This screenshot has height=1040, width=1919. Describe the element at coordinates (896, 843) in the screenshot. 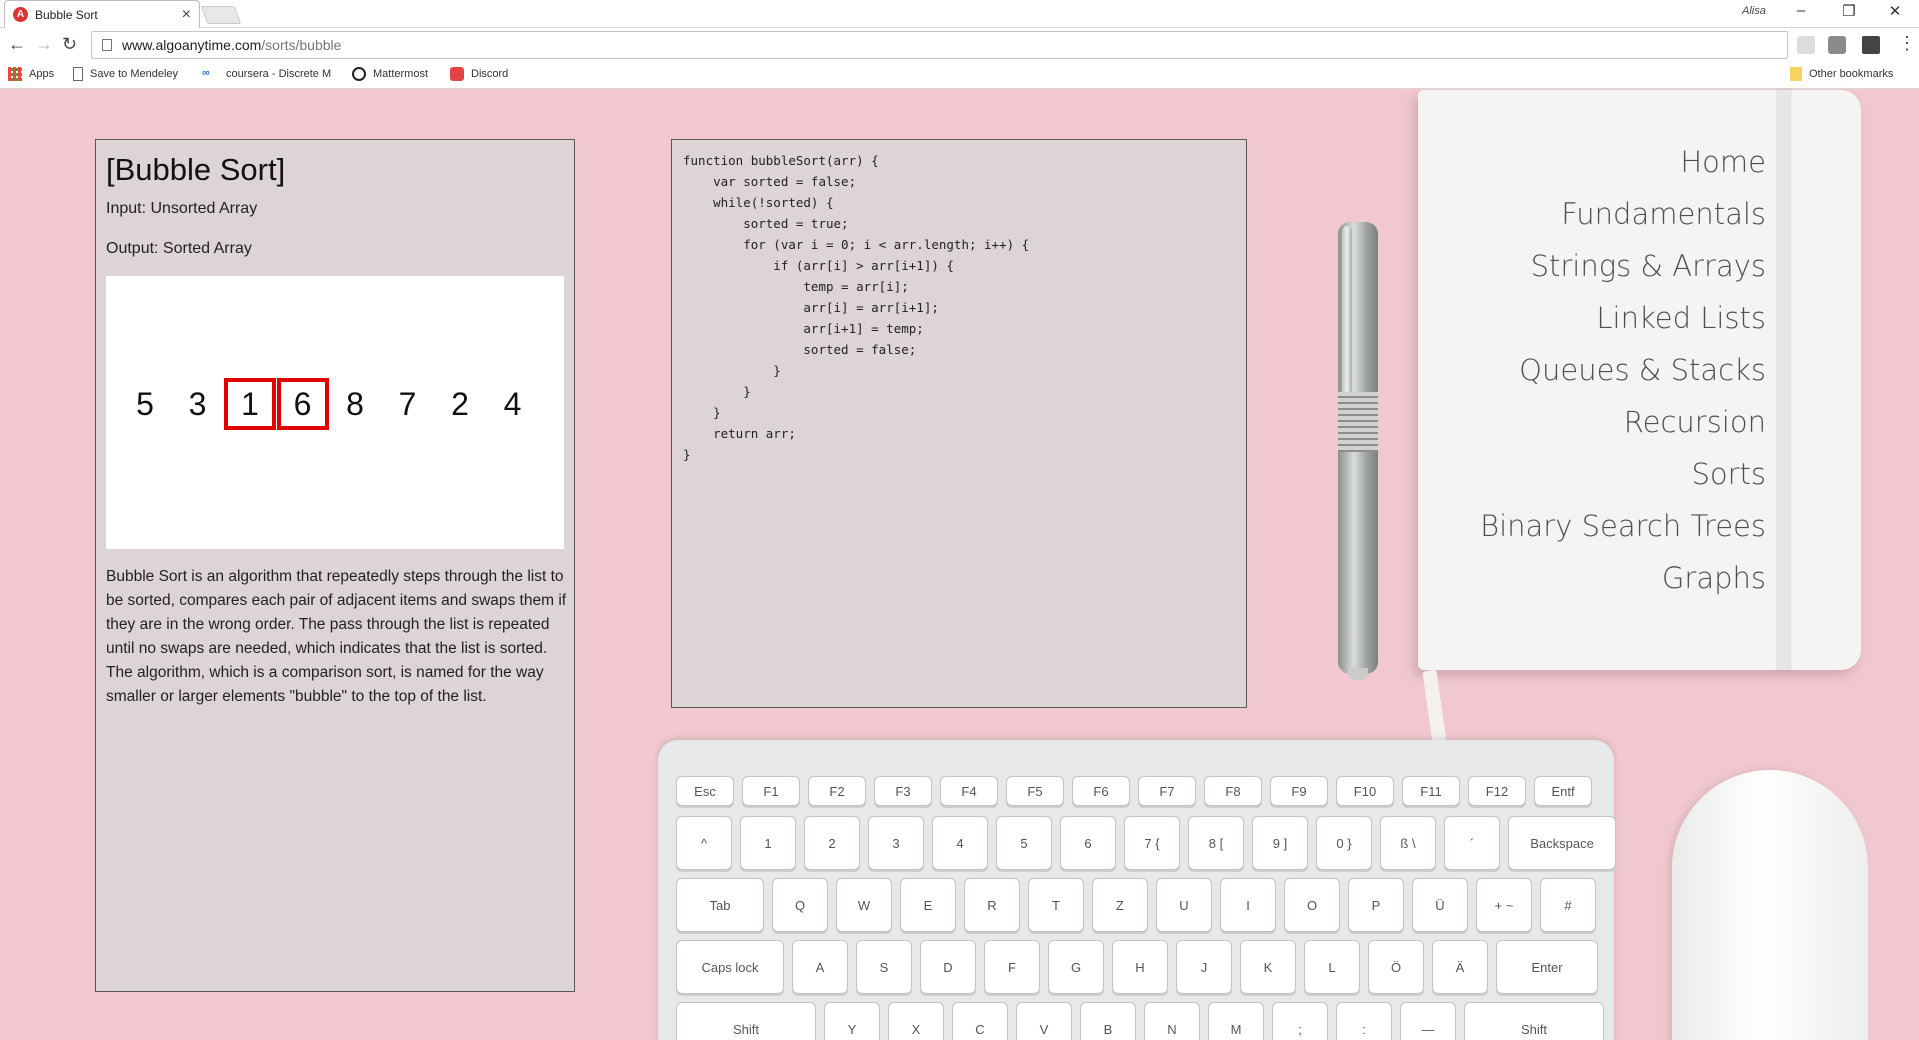

I see `keyboard-key: 3` at that location.